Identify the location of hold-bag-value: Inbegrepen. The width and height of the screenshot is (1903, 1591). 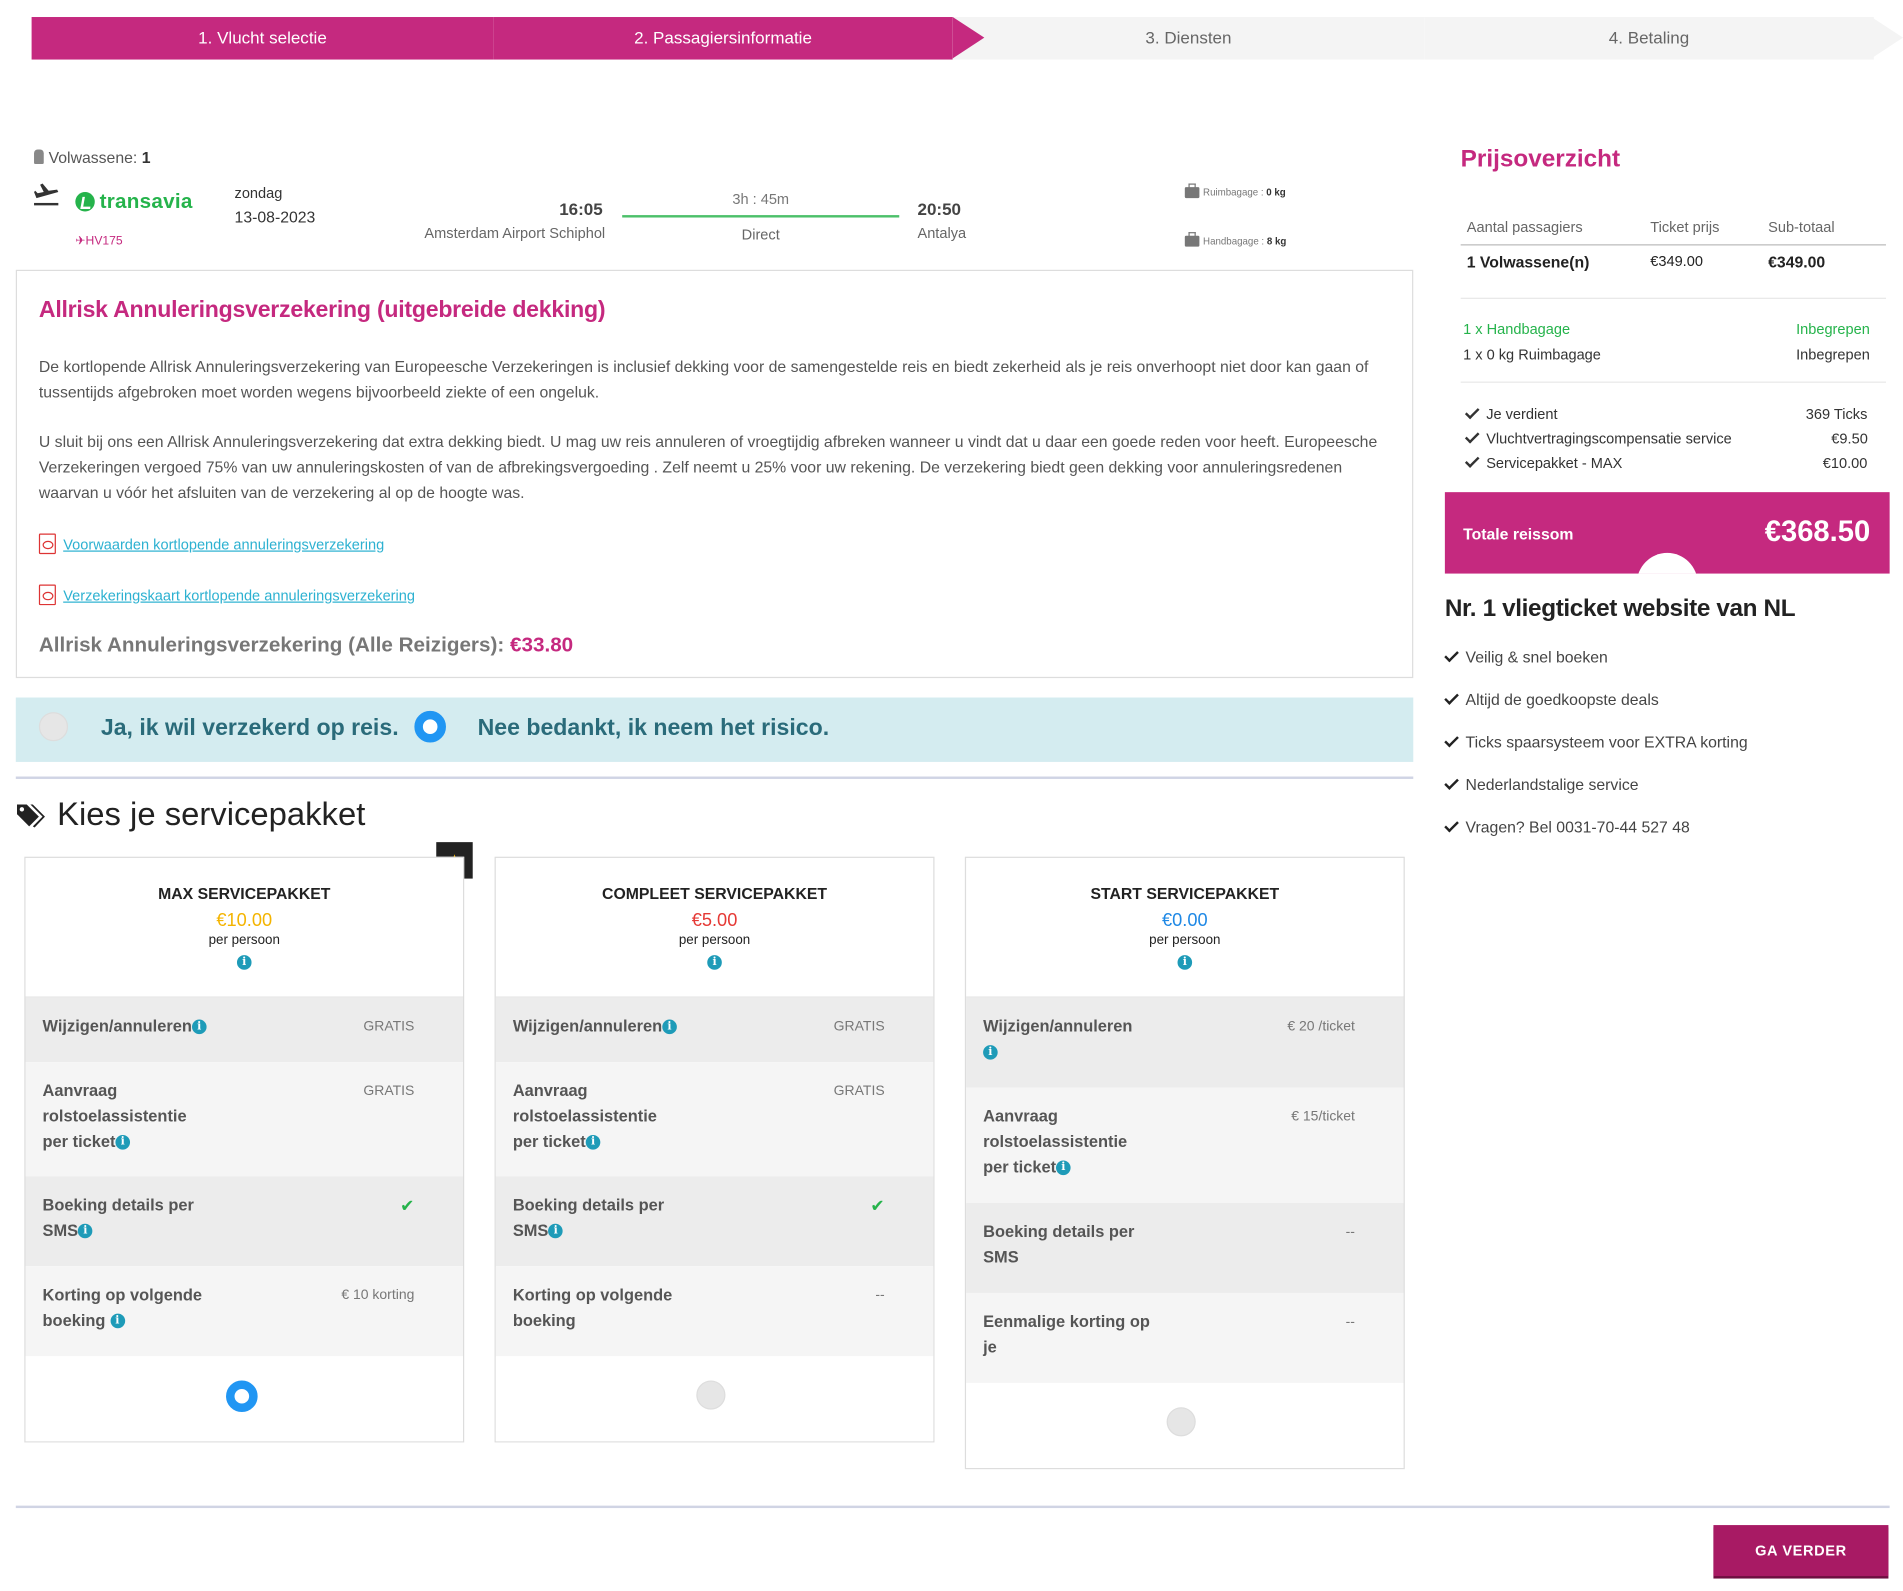
(1833, 355).